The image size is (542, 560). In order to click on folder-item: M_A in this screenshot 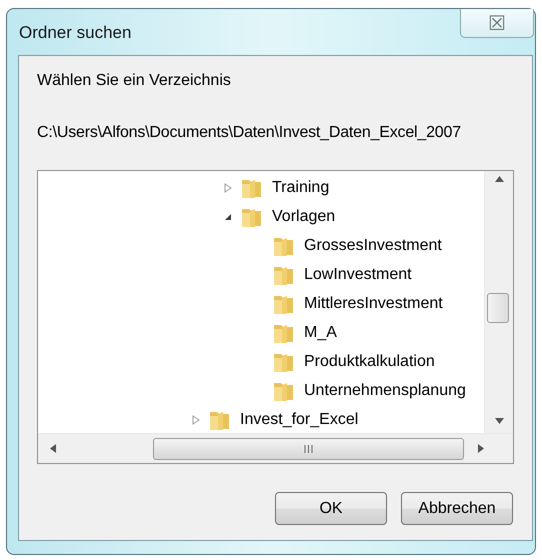, I will do `click(261, 332)`.